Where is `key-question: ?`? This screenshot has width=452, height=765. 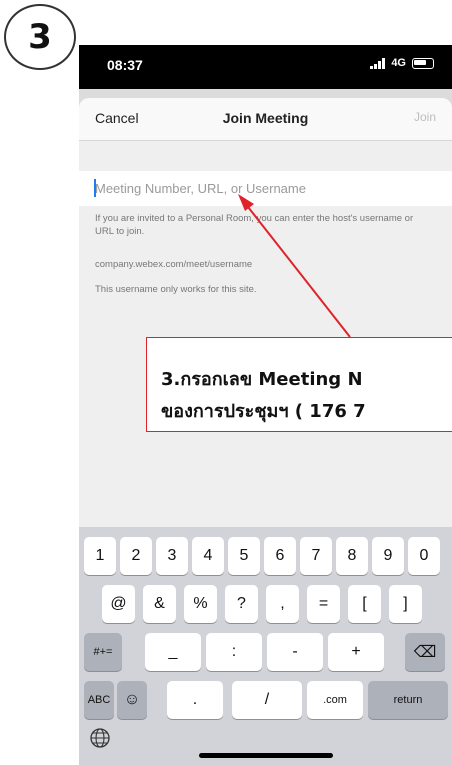
key-question: ? is located at coordinates (241, 604).